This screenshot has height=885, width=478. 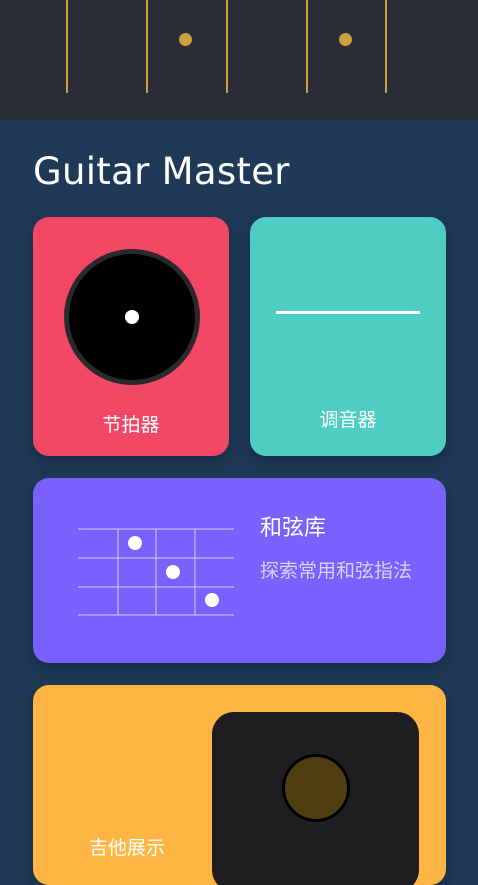 I want to click on metronome-label: 节拍器, so click(x=131, y=425).